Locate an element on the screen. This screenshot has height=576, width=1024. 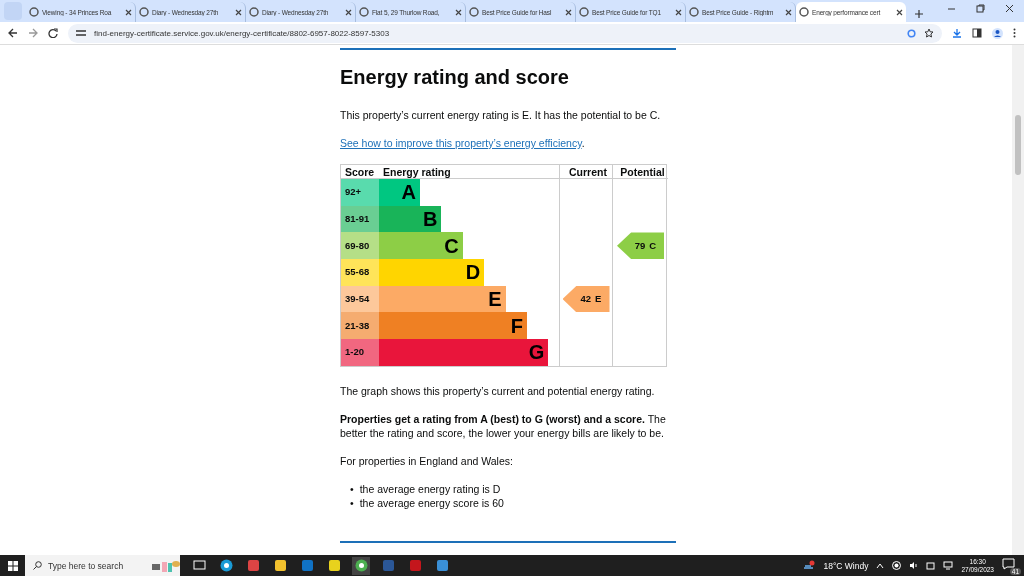
rating-bar: E is located at coordinates (442, 299).